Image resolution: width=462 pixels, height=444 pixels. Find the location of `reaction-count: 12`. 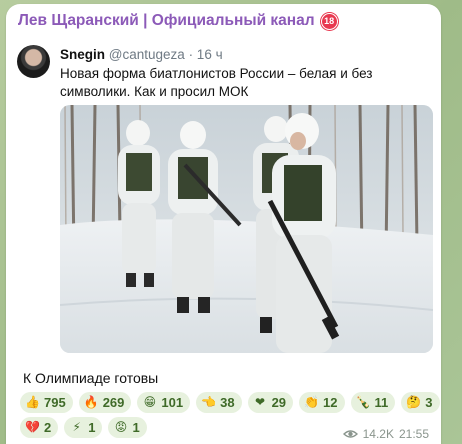

reaction-count: 12 is located at coordinates (330, 402).